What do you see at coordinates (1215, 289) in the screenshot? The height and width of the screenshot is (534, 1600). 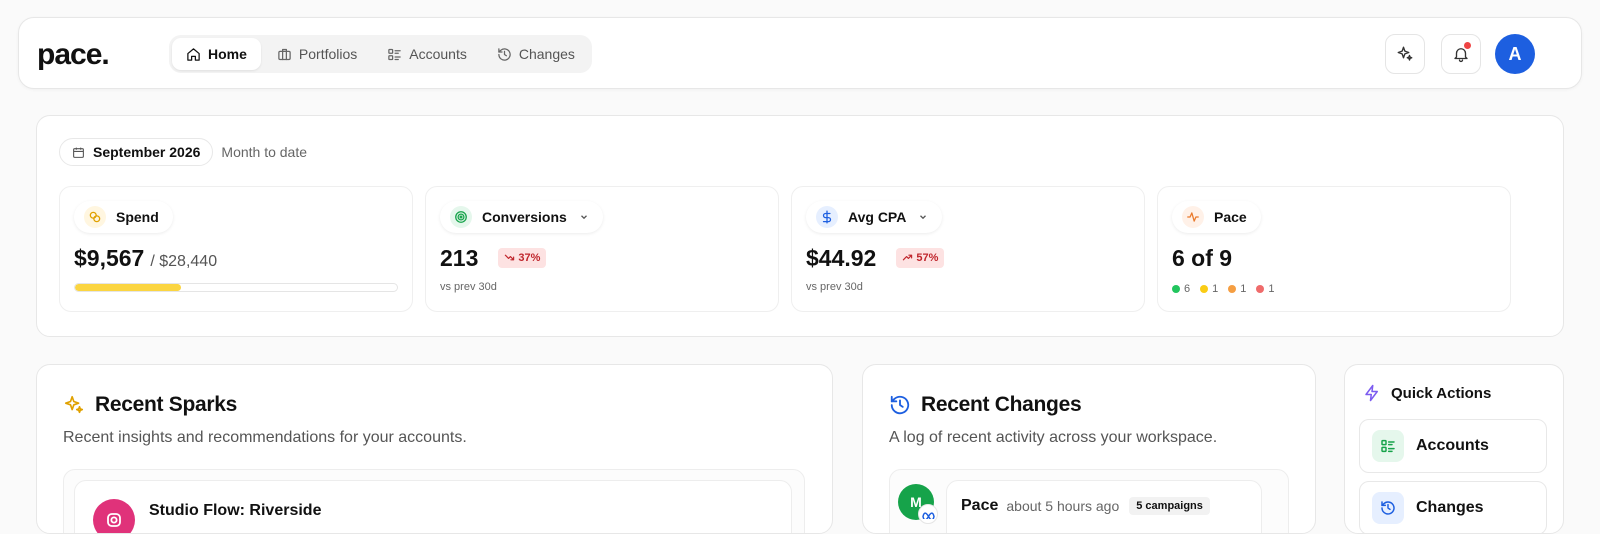 I see `pace-count-yellow: 1` at bounding box center [1215, 289].